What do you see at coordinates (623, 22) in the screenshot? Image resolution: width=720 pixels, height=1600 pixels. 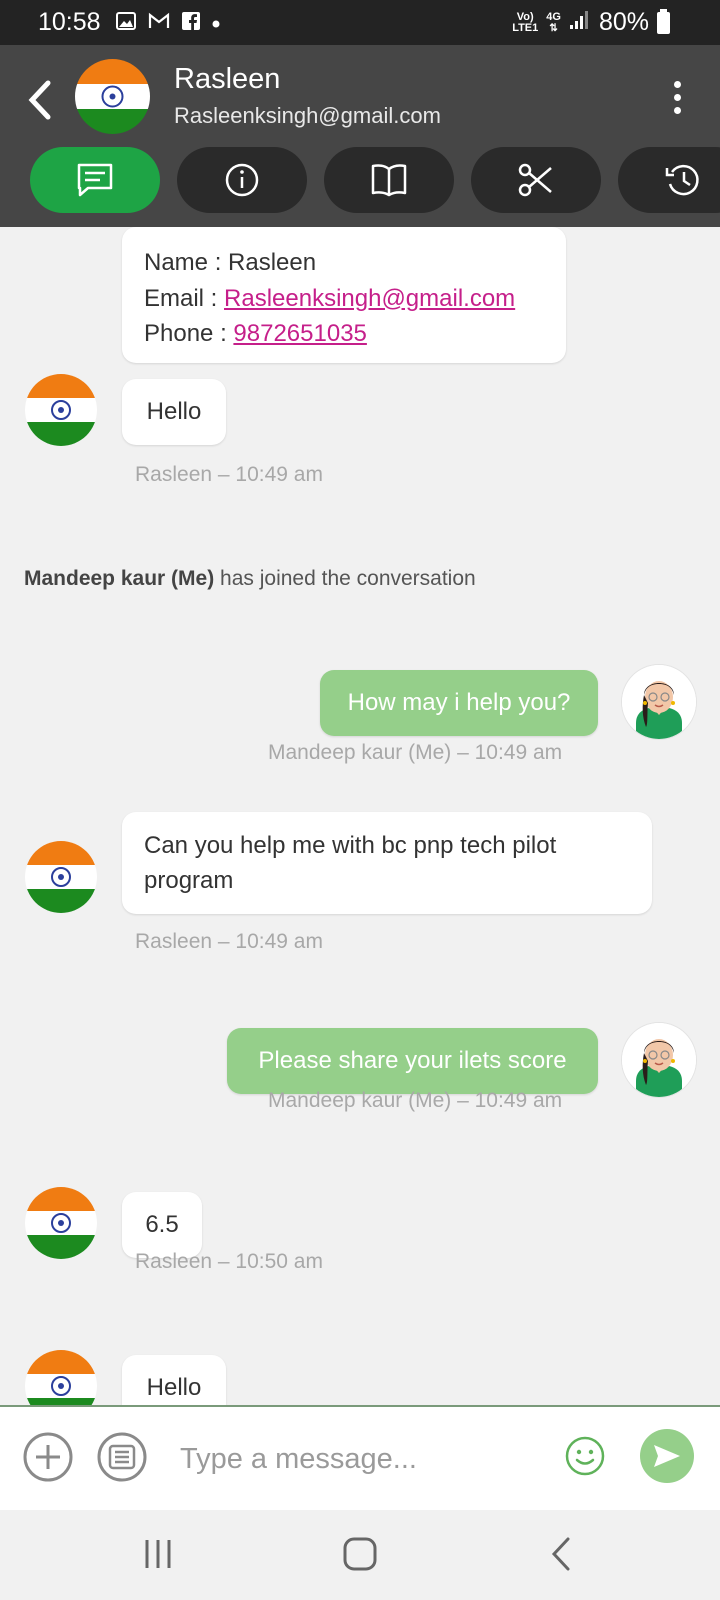 I see `battery-percent: 80%` at bounding box center [623, 22].